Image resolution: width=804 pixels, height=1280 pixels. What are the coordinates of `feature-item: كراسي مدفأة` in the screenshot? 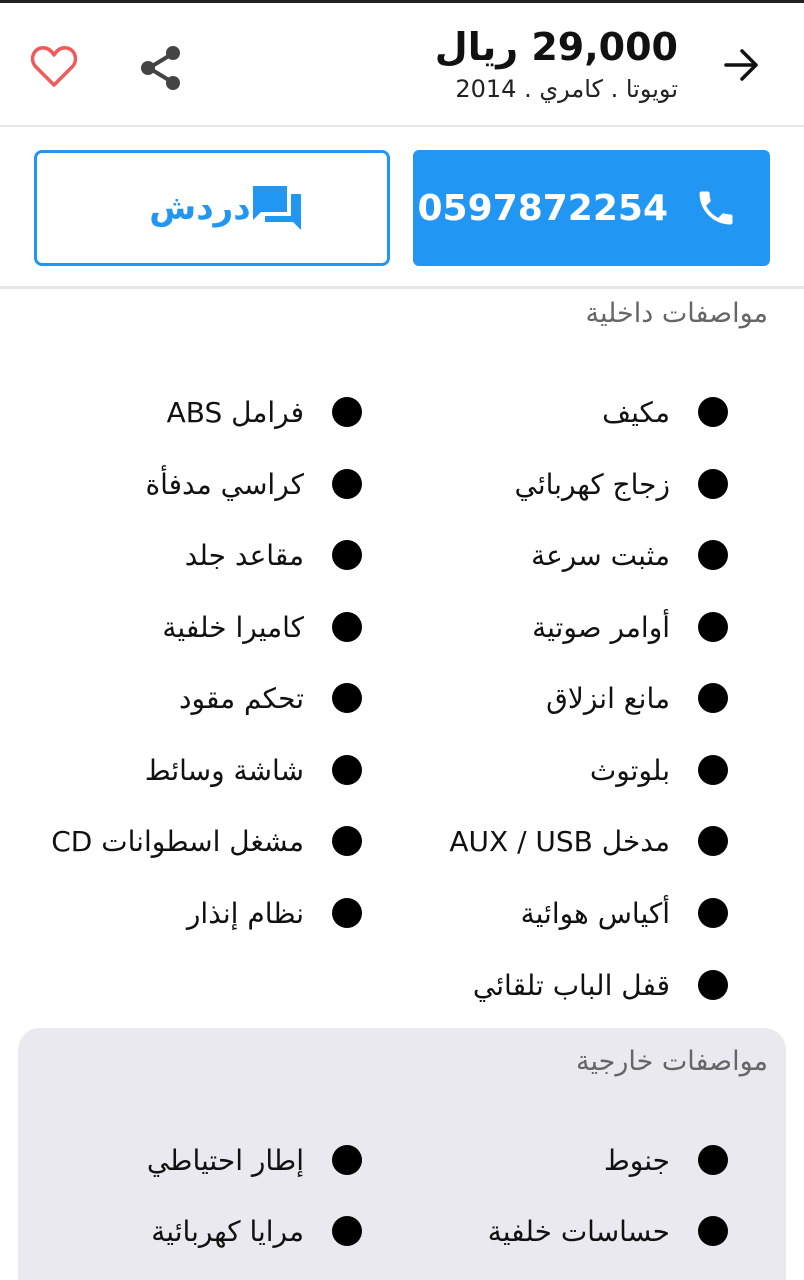 It's located at (253, 484).